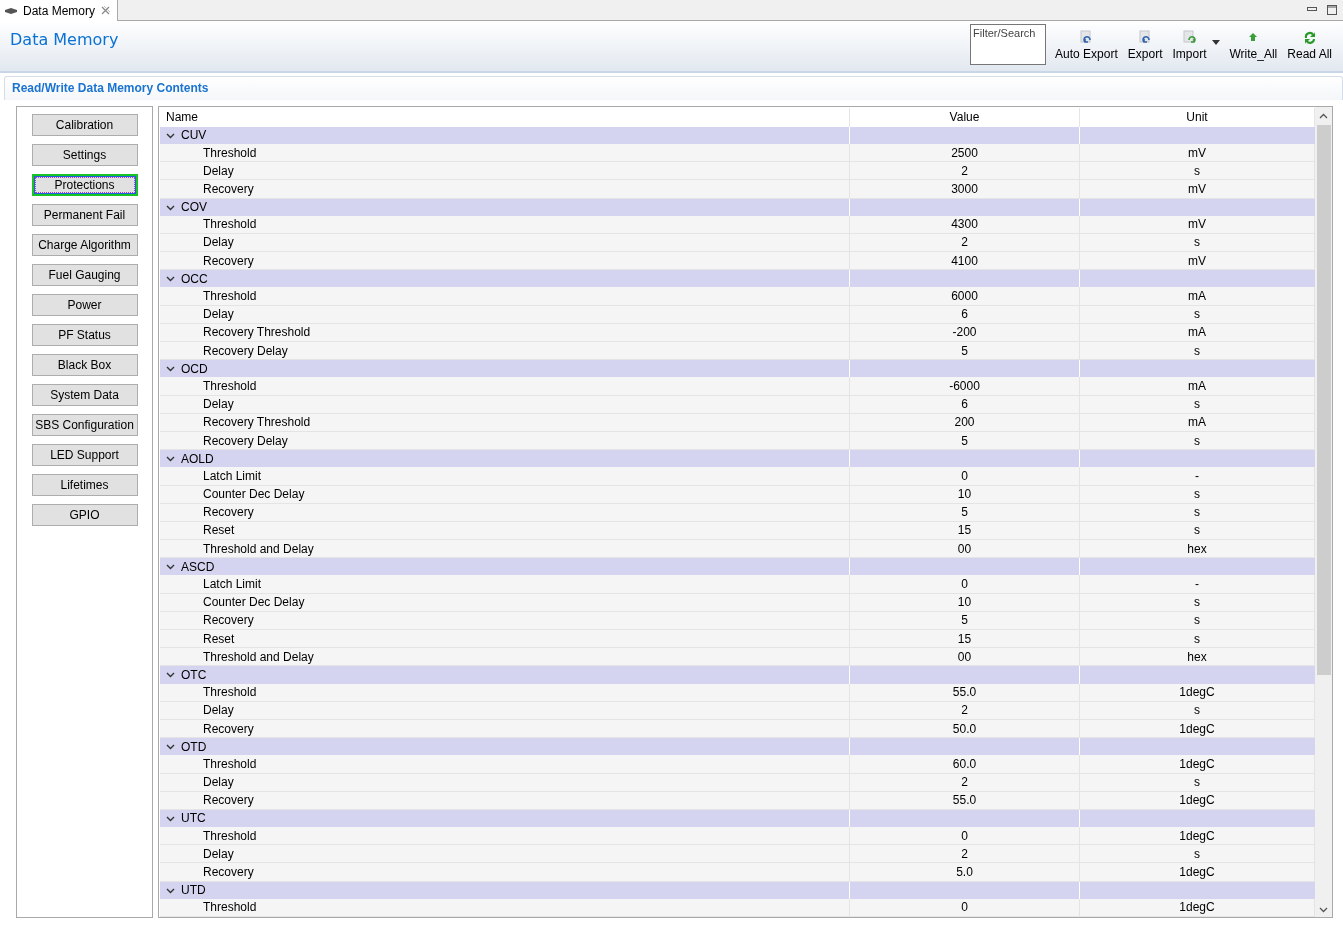  I want to click on group-name: OTC, so click(194, 674).